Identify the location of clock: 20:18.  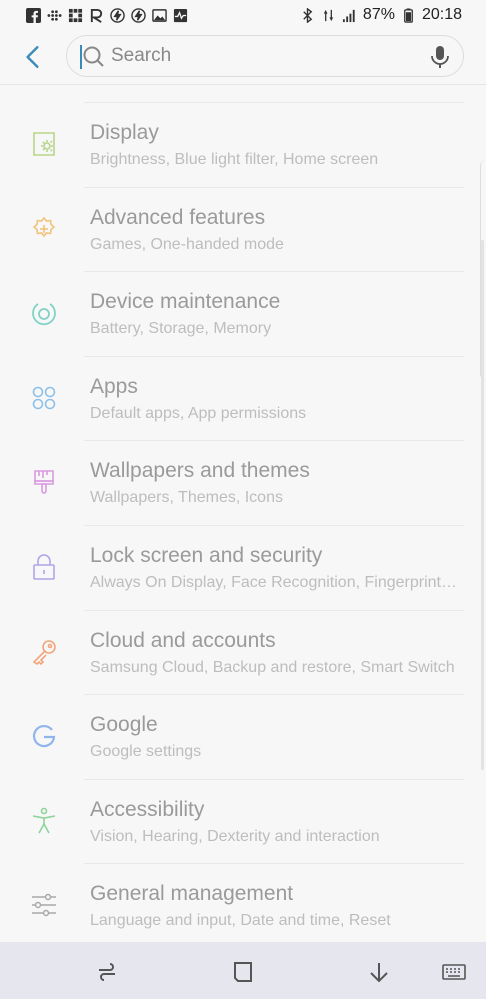
(441, 14).